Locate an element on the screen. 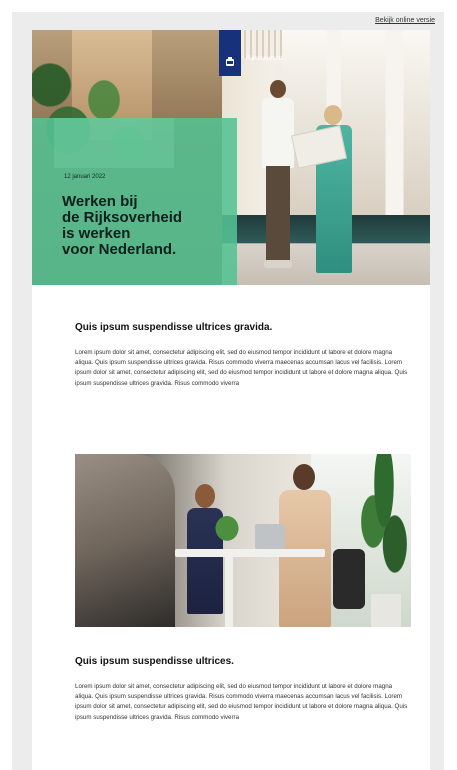 The height and width of the screenshot is (770, 457). office-table-leg is located at coordinates (229, 592).